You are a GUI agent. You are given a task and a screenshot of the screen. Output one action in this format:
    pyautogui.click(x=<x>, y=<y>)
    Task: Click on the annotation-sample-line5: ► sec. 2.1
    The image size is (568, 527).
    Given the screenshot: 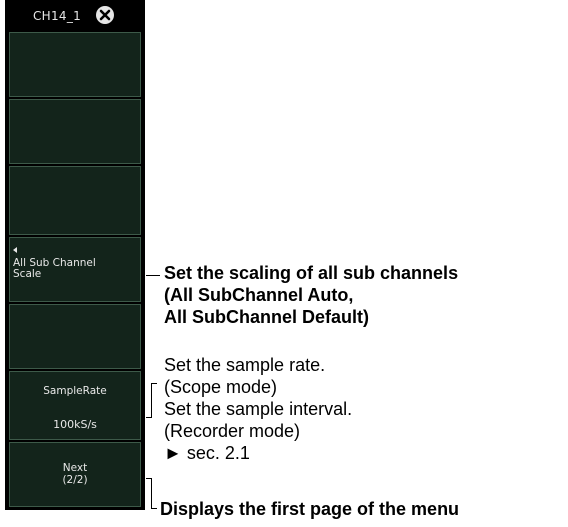 What is the action you would take?
    pyautogui.click(x=207, y=453)
    